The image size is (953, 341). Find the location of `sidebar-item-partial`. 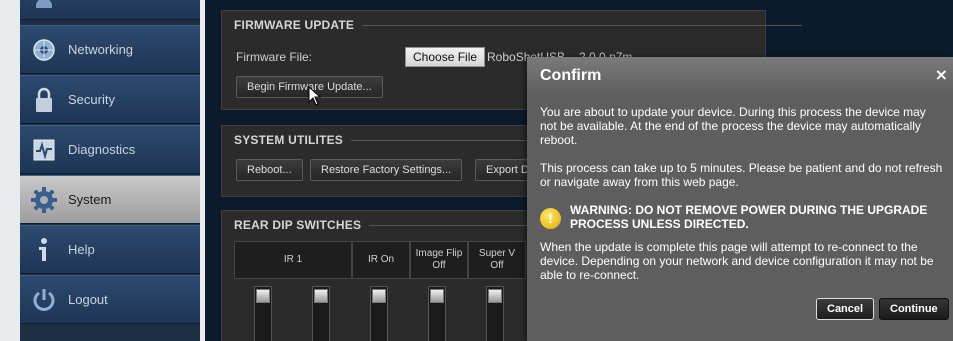

sidebar-item-partial is located at coordinates (110, 10).